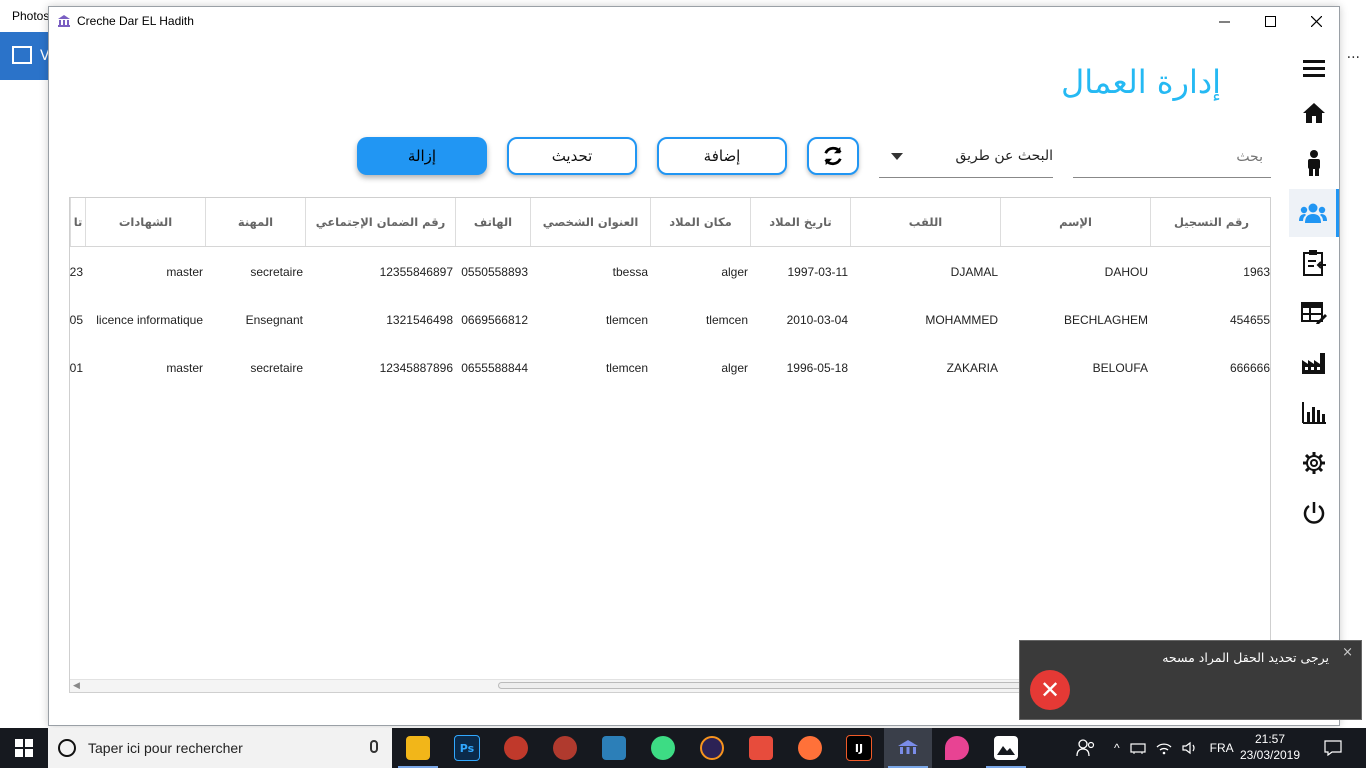  Describe the element at coordinates (67, 748) in the screenshot. I see `search-icon` at that location.